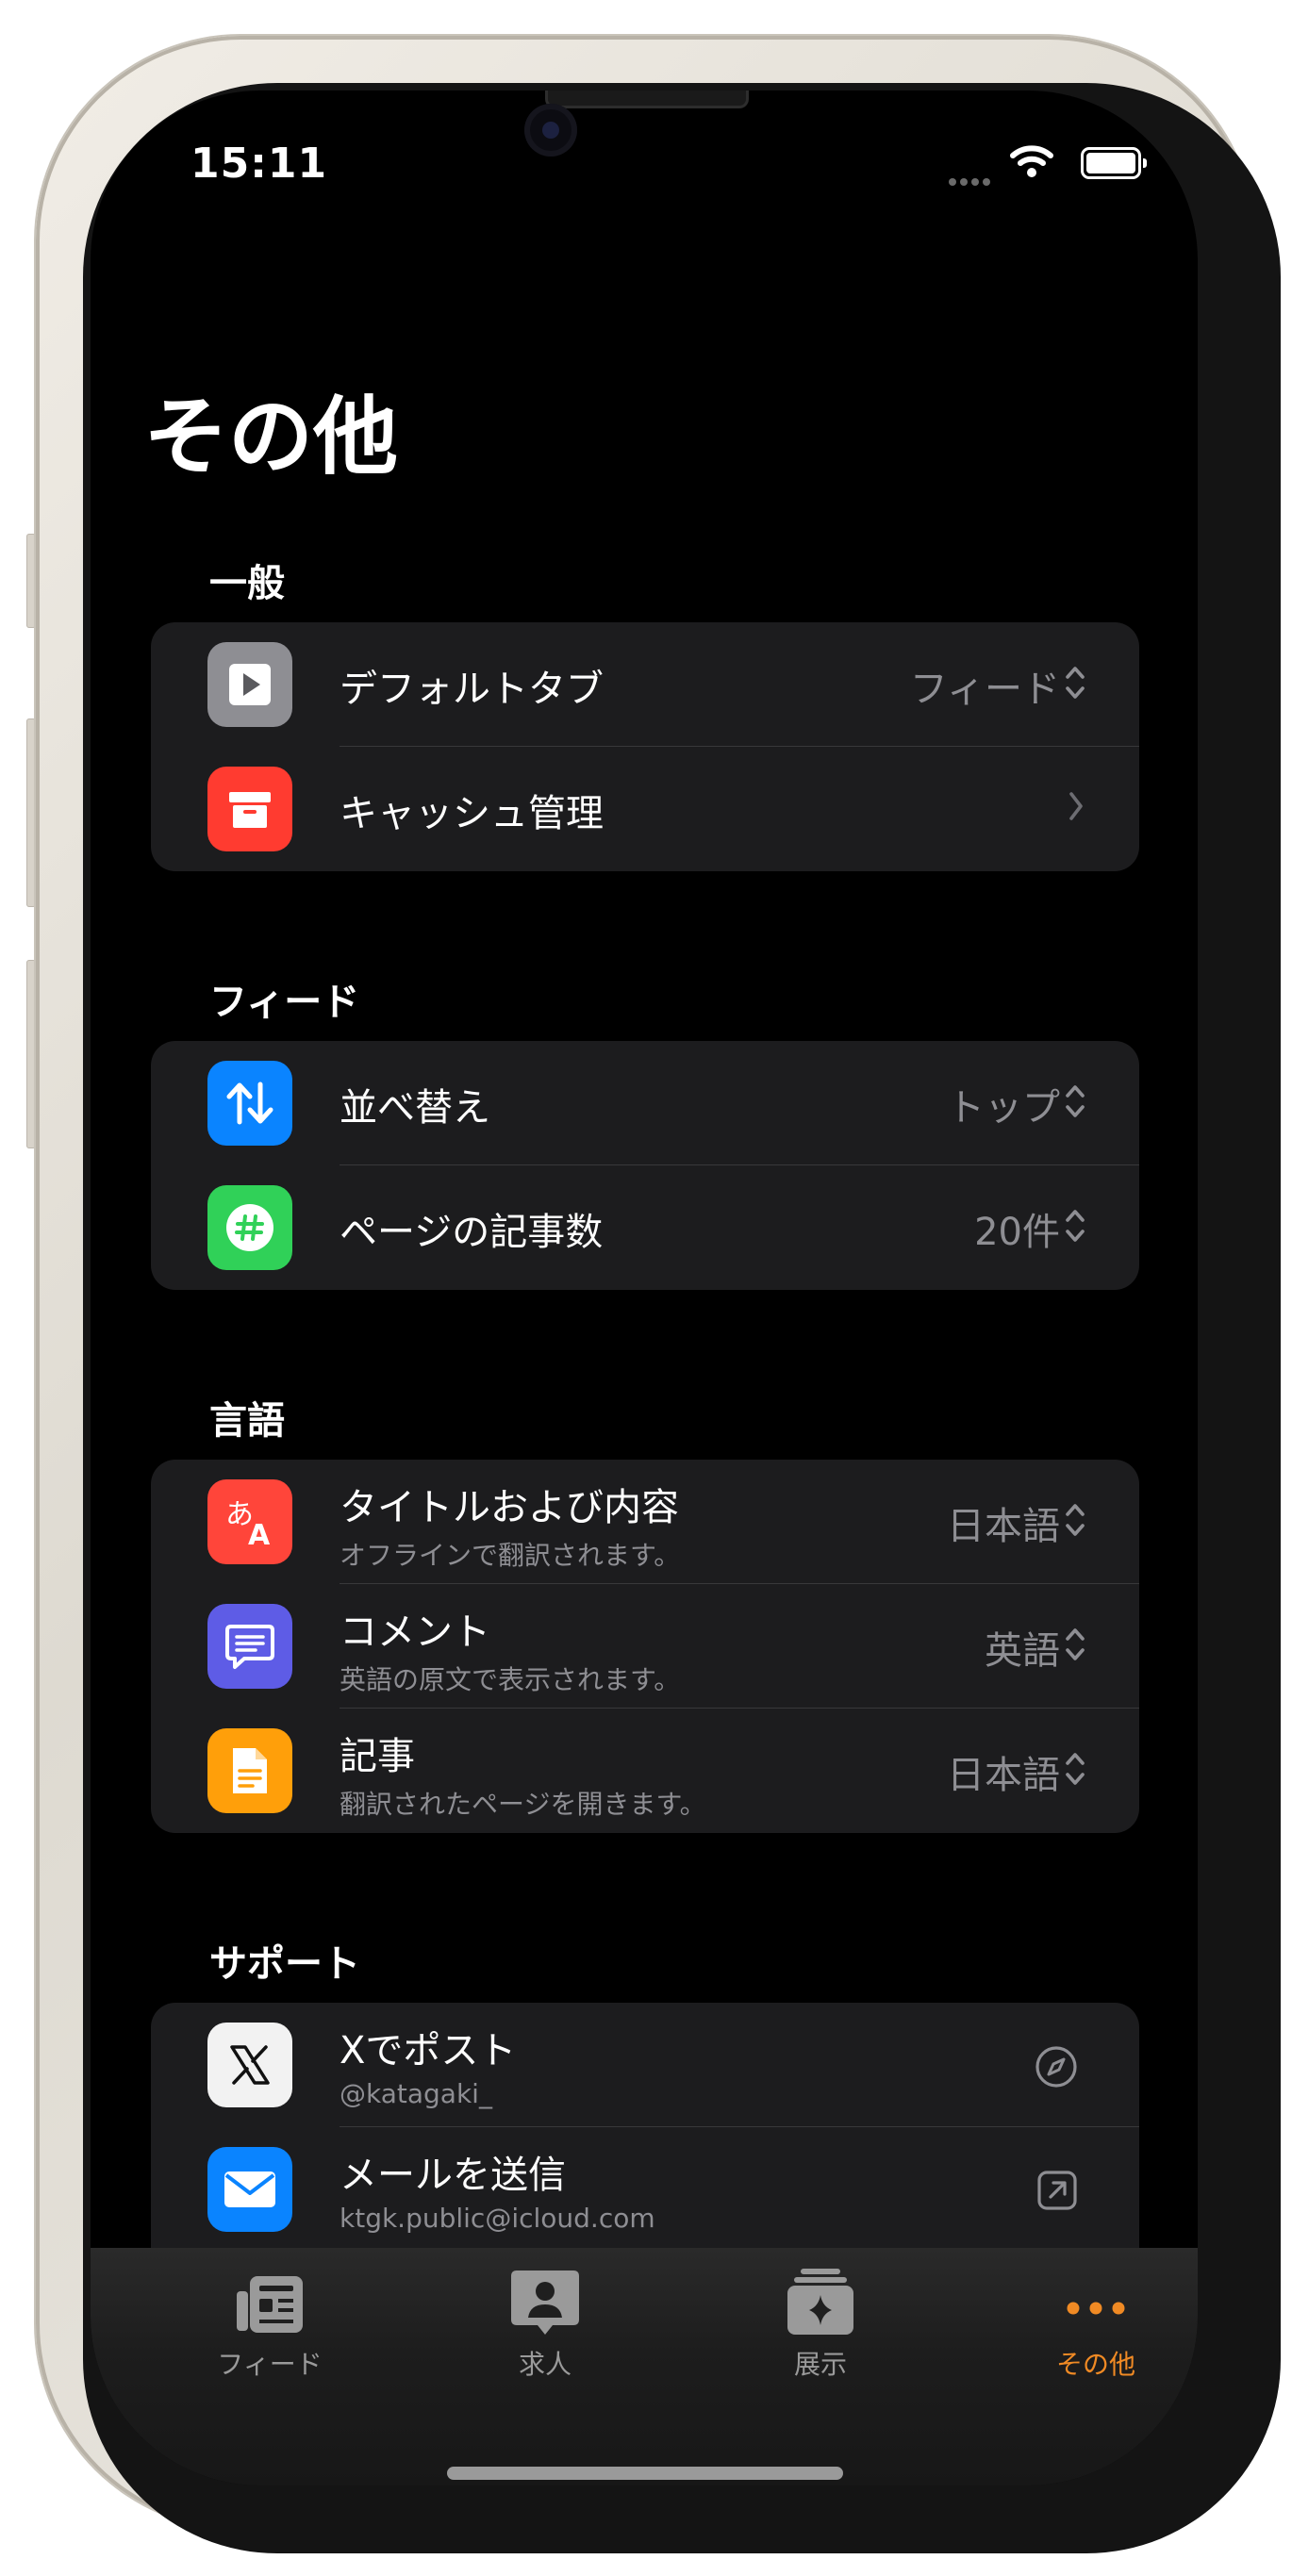 The height and width of the screenshot is (2576, 1292). Describe the element at coordinates (820, 2364) in the screenshot. I see `tab-exhibits-label: 展示` at that location.